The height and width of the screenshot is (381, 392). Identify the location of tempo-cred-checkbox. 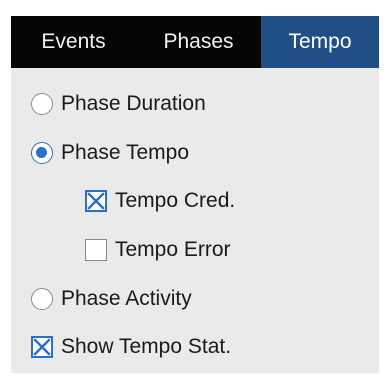
(96, 201).